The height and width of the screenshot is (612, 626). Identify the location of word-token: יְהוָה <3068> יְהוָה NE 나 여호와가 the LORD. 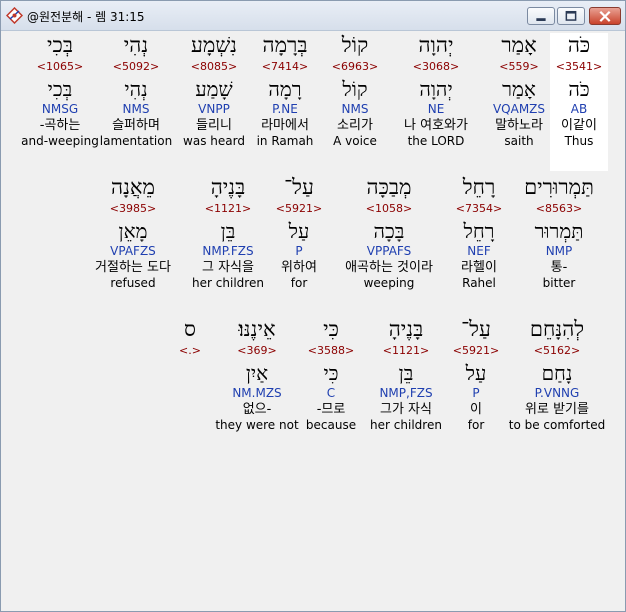
(436, 99).